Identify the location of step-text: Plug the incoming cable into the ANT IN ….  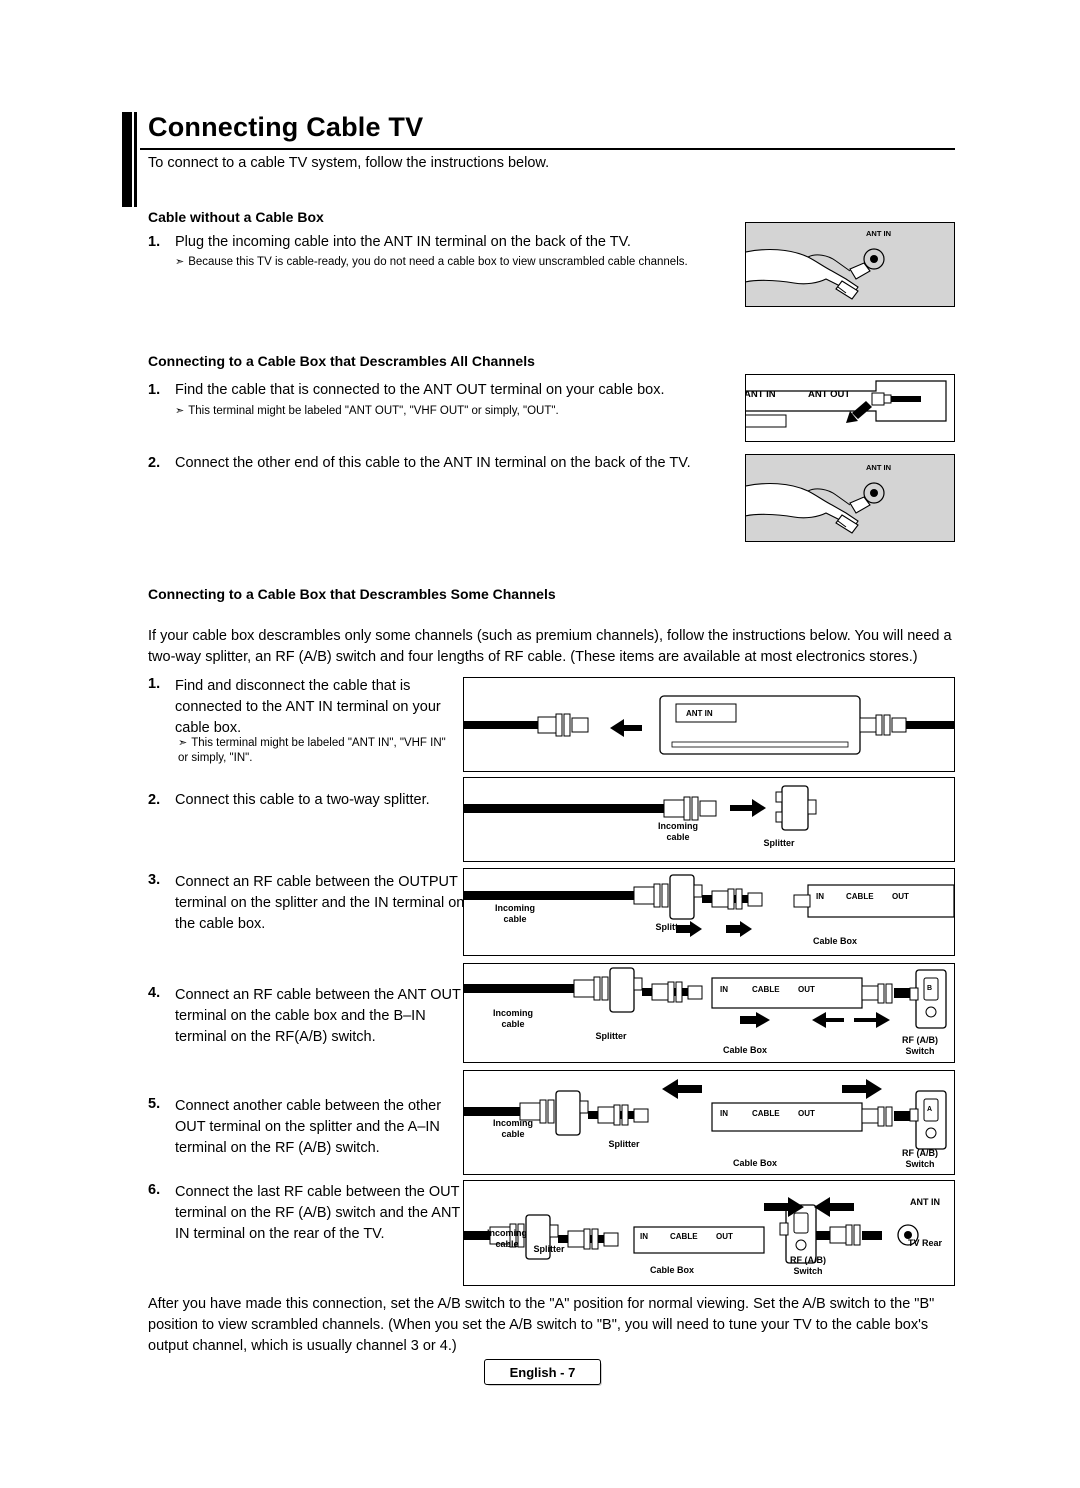
(403, 242).